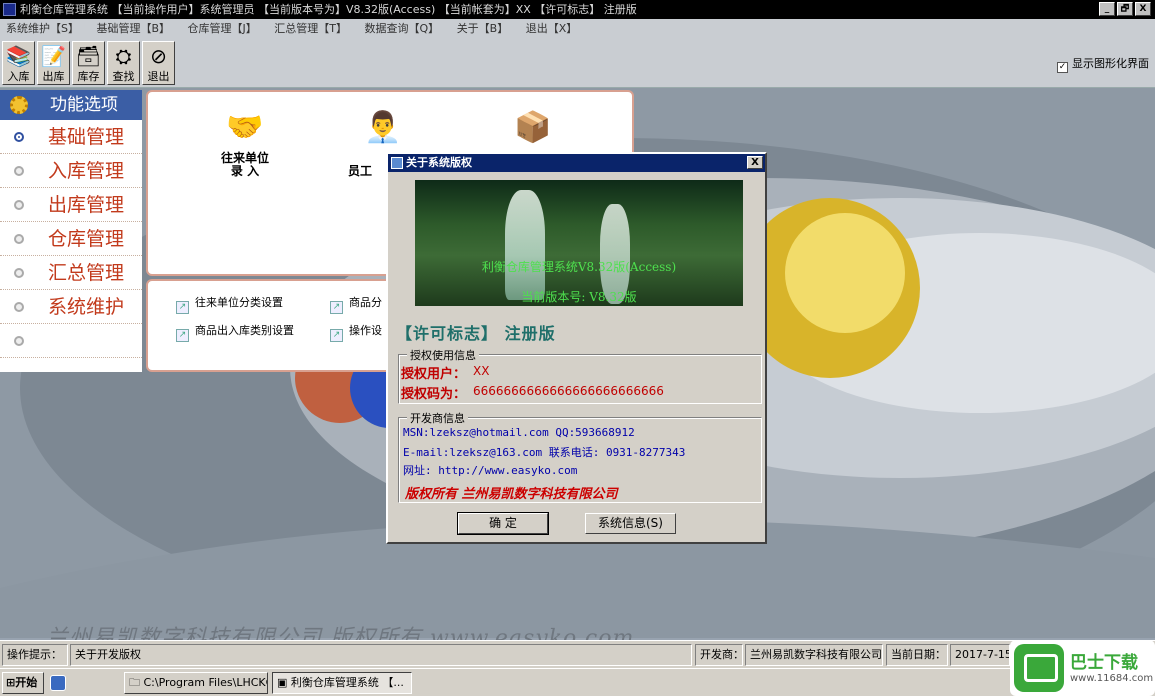  I want to click on ok-button: 确 定, so click(503, 523).